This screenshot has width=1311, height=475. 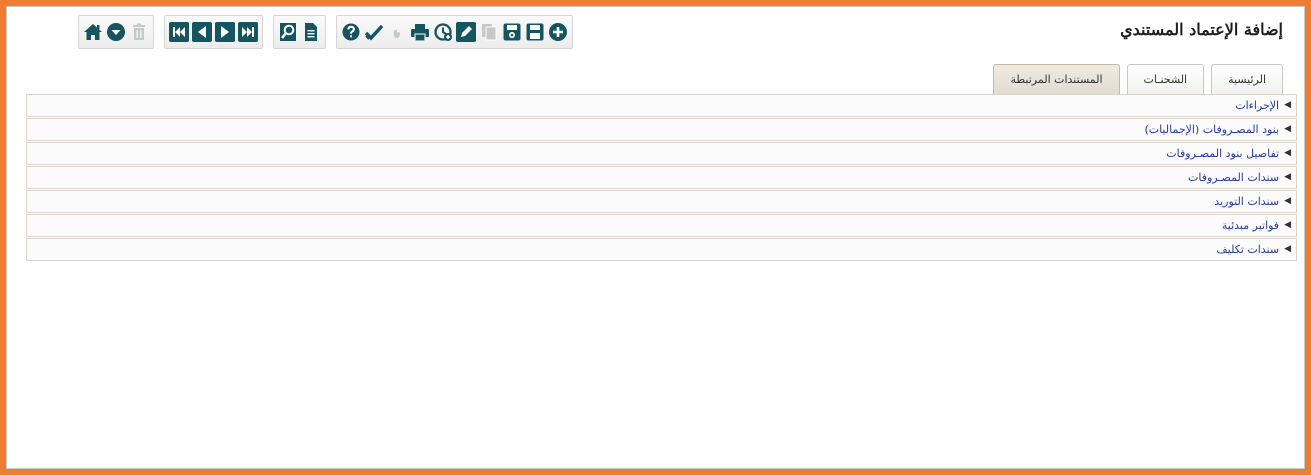 What do you see at coordinates (1223, 153) in the screenshot?
I see `panel-label: تفاصيل بنود المصـروفات` at bounding box center [1223, 153].